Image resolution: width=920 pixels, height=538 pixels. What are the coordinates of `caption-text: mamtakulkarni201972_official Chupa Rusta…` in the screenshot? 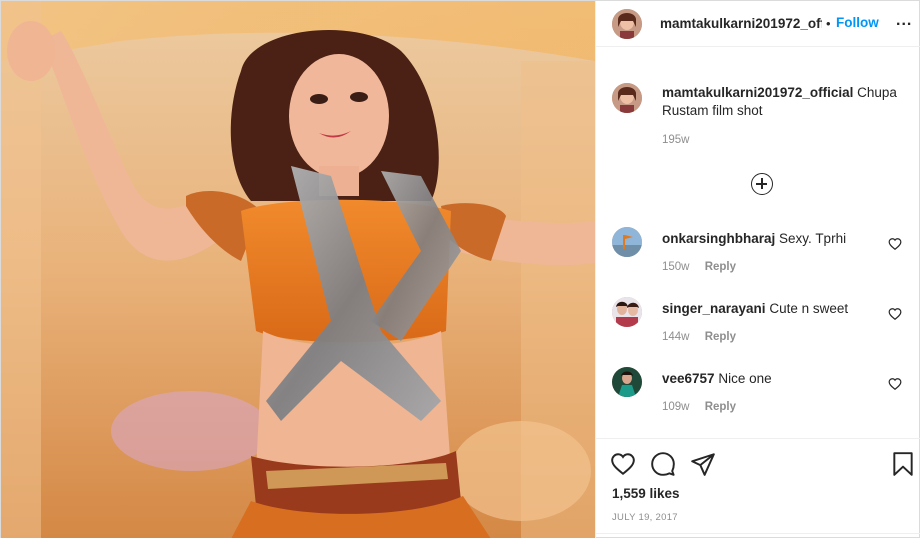 It's located at (786, 102).